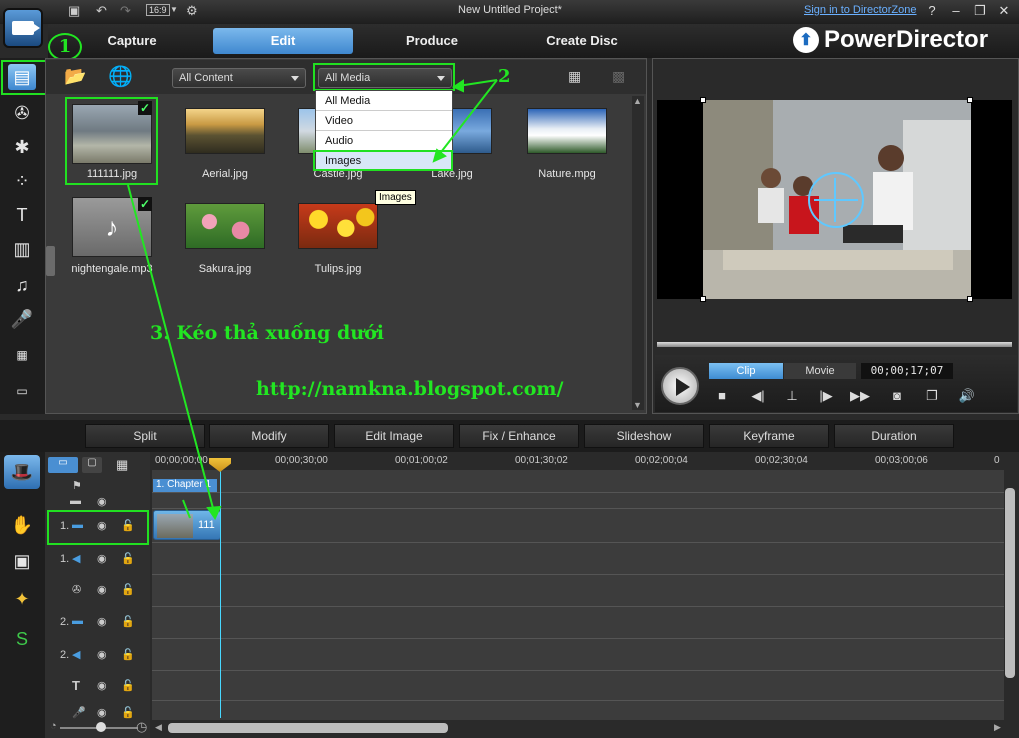 This screenshot has width=1019, height=738. I want to click on tab-edit: Edit, so click(283, 41).